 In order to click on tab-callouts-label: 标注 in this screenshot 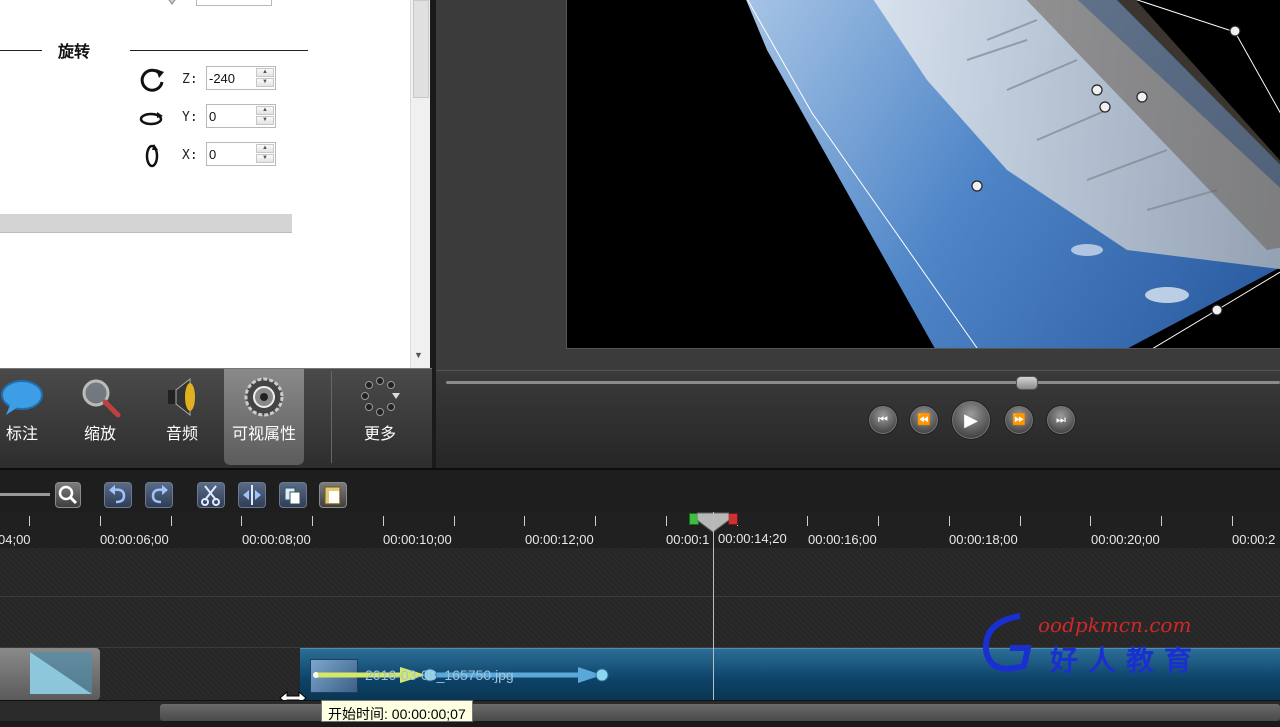, I will do `click(21, 433)`.